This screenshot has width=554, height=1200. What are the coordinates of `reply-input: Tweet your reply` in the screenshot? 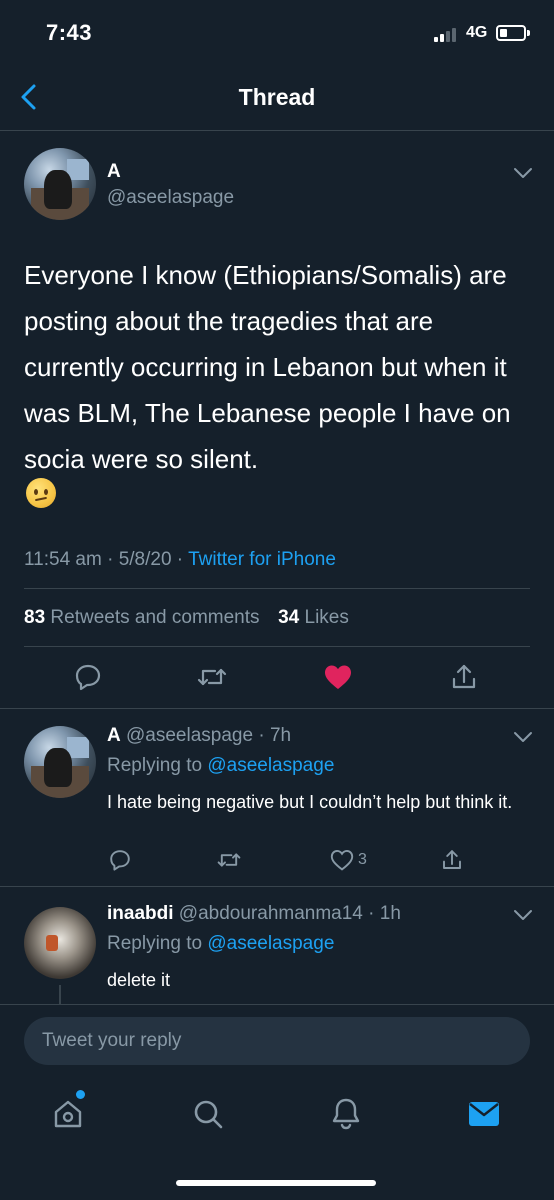 It's located at (277, 1041).